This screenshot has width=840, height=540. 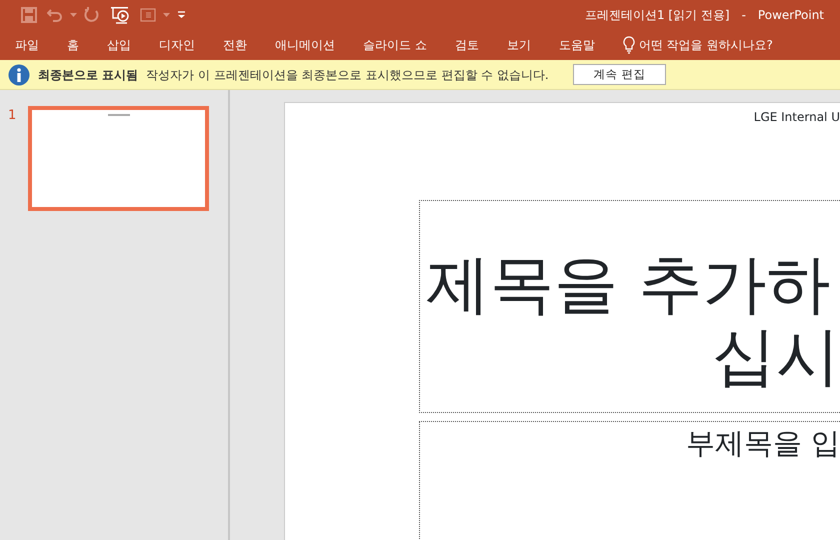 What do you see at coordinates (466, 45) in the screenshot?
I see `ribbon-tab: 검토` at bounding box center [466, 45].